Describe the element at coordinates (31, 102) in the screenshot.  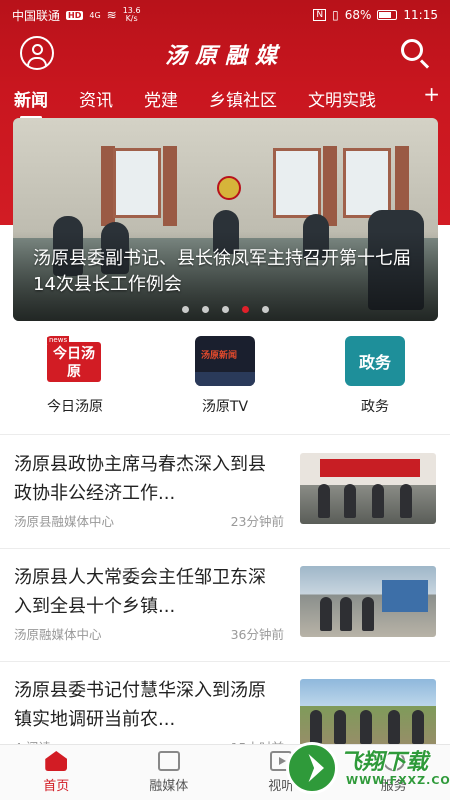
I see `tab-news: 新闻` at that location.